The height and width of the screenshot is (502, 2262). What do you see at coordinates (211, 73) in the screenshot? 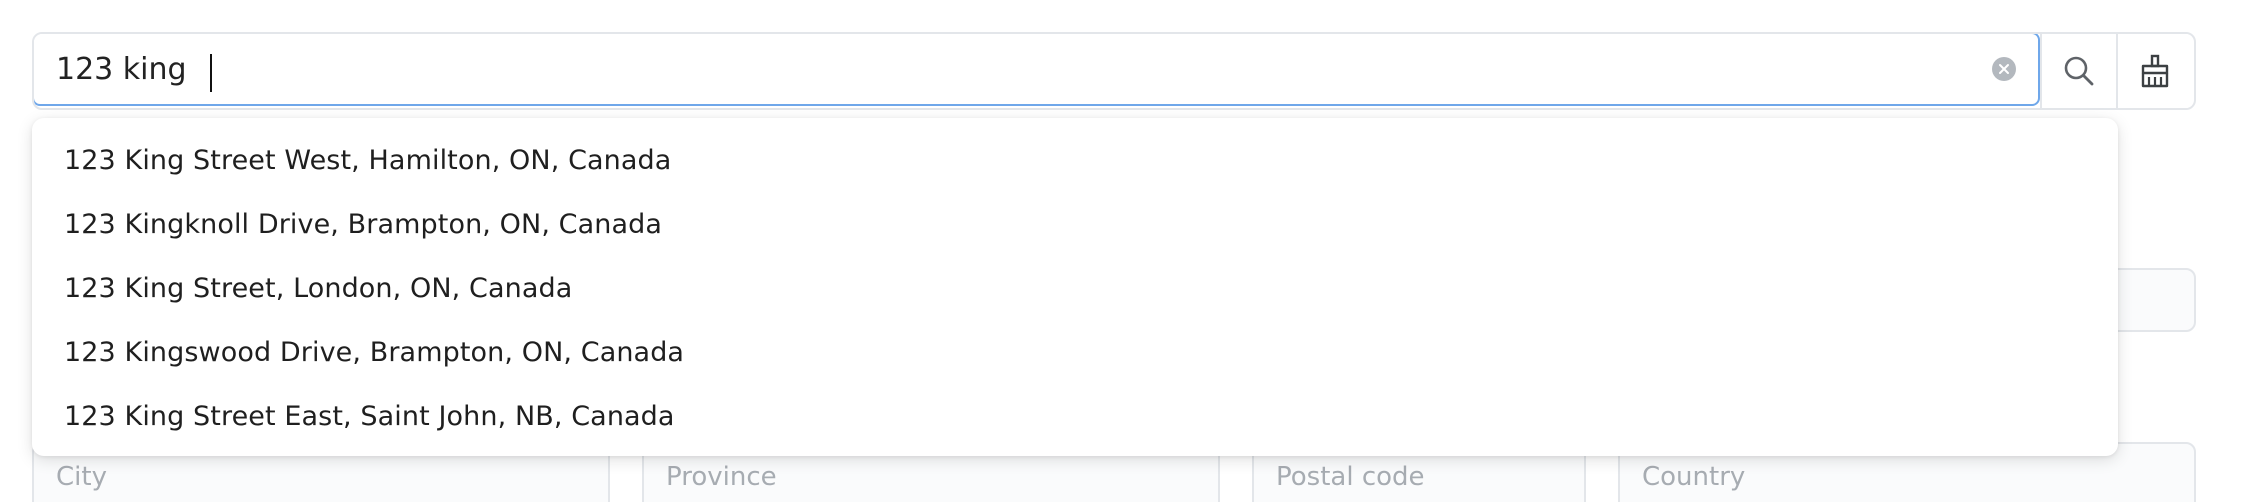
I see `text-caret` at bounding box center [211, 73].